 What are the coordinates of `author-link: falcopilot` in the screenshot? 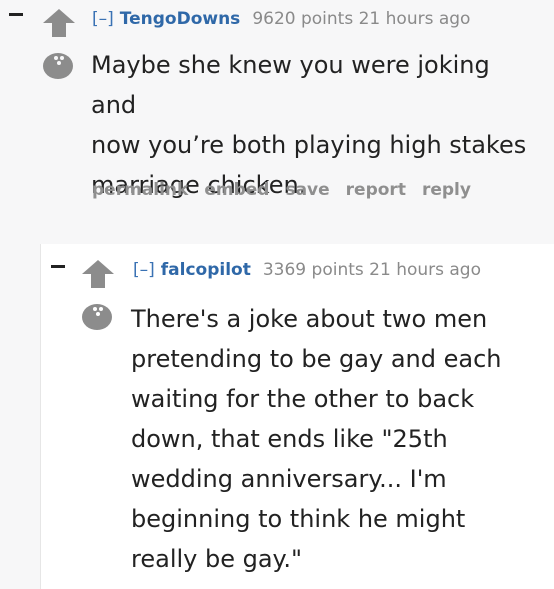 It's located at (206, 270).